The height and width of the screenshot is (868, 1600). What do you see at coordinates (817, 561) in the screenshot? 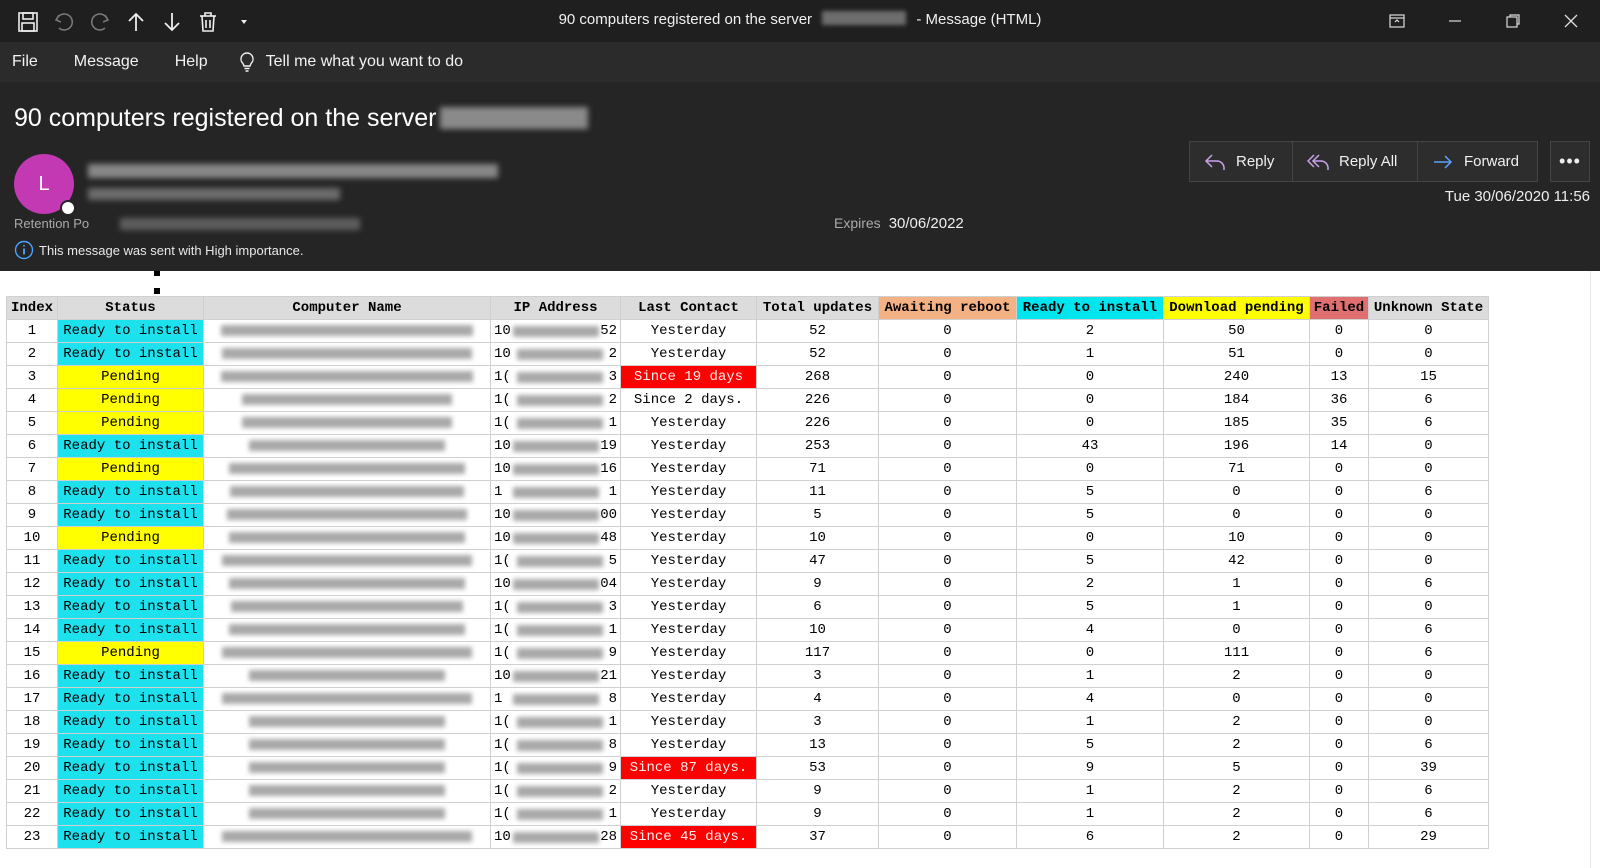
I see `cell-total-updates: 47` at bounding box center [817, 561].